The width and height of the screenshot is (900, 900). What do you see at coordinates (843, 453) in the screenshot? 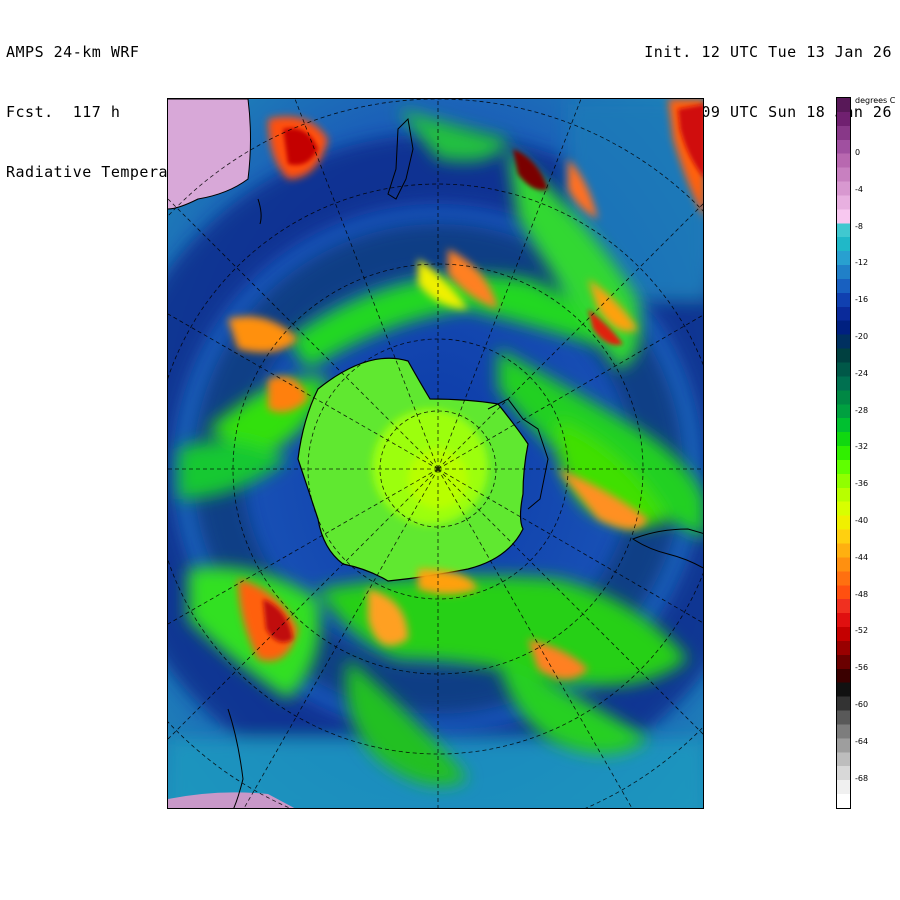
I see `temperature-colorbar` at bounding box center [843, 453].